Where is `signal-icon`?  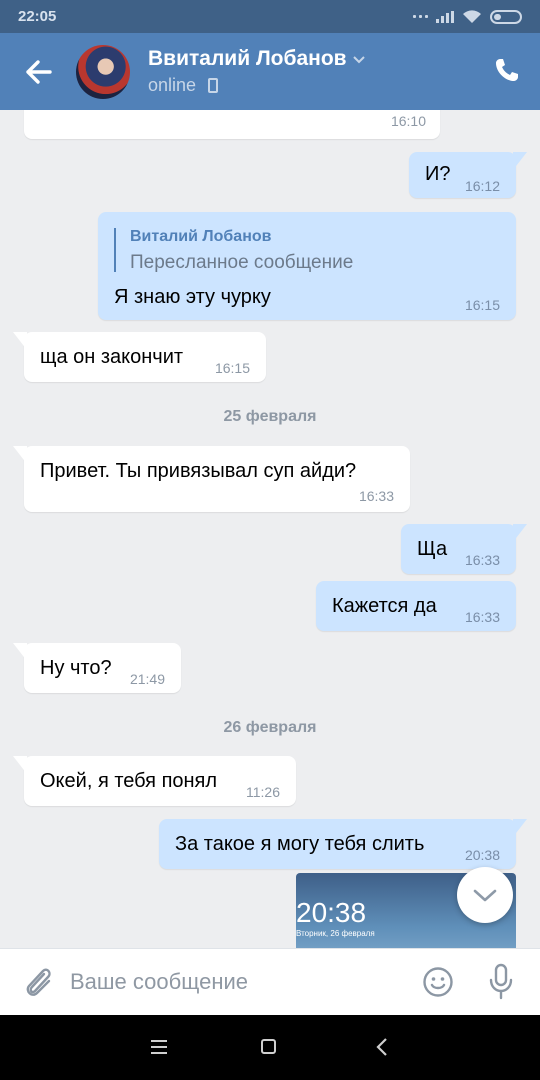 signal-icon is located at coordinates (445, 16).